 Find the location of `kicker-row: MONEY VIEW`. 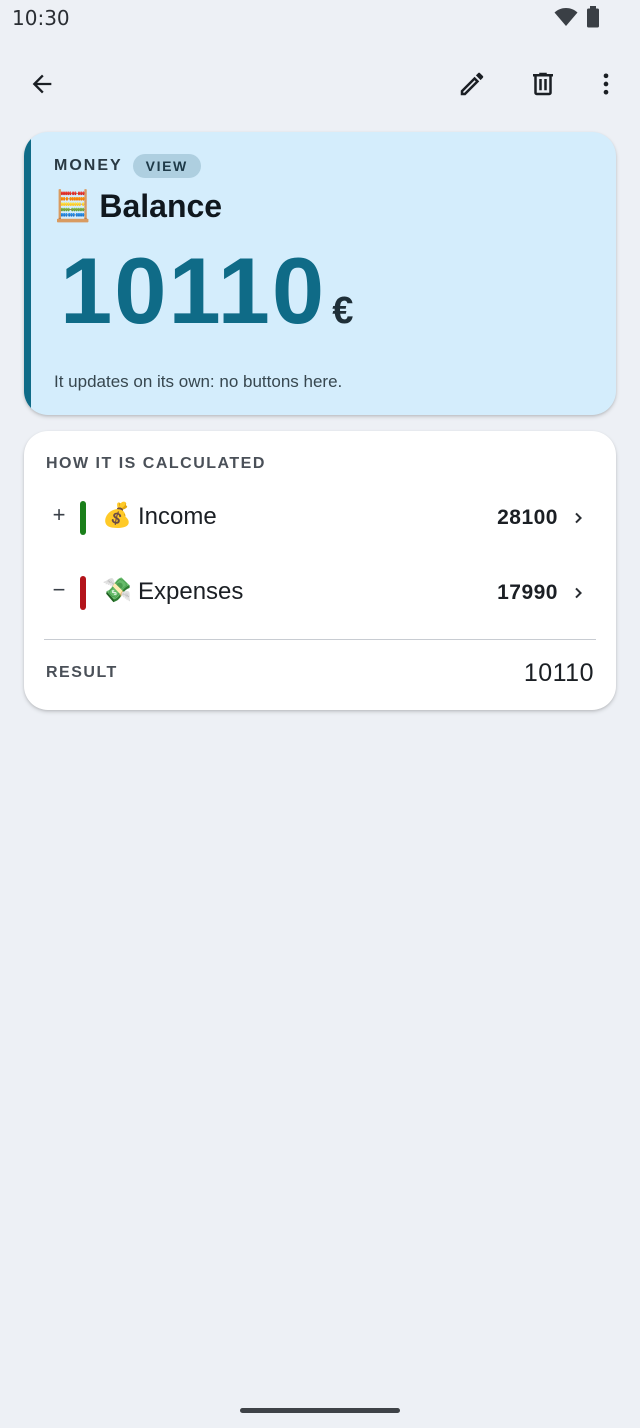

kicker-row: MONEY VIEW is located at coordinates (127, 166).